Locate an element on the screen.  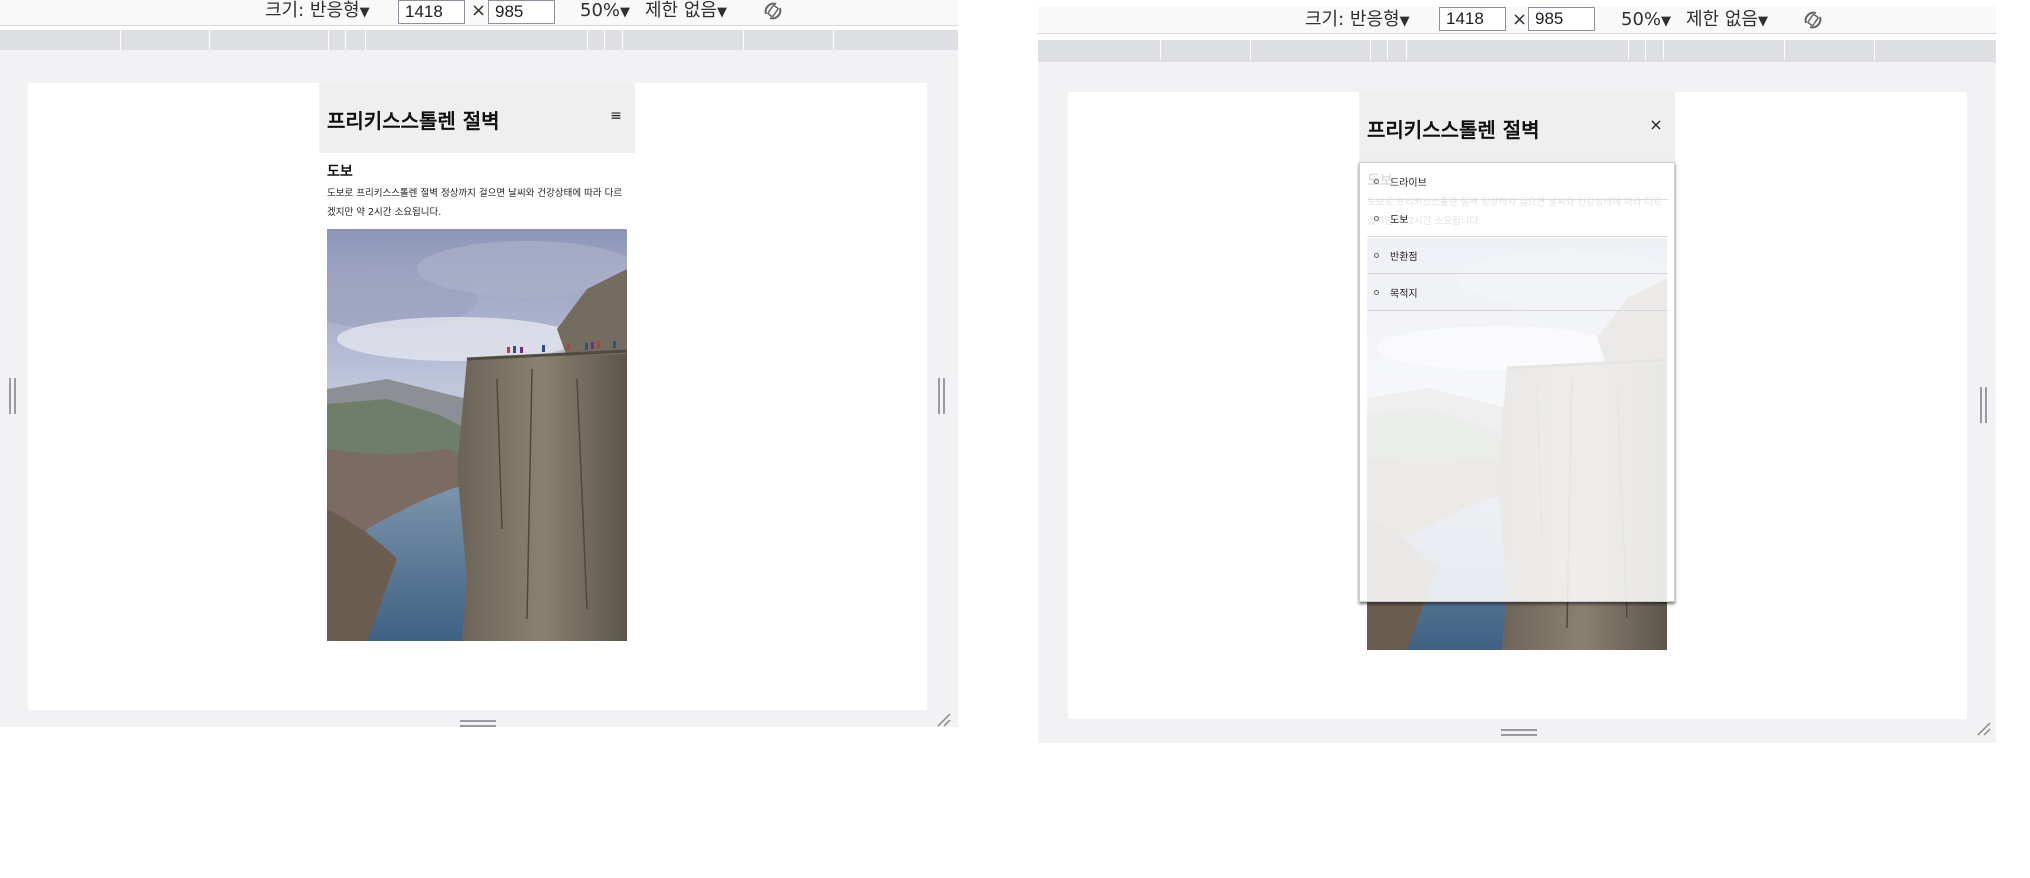
menu-item-label: 도보 is located at coordinates (1399, 220).